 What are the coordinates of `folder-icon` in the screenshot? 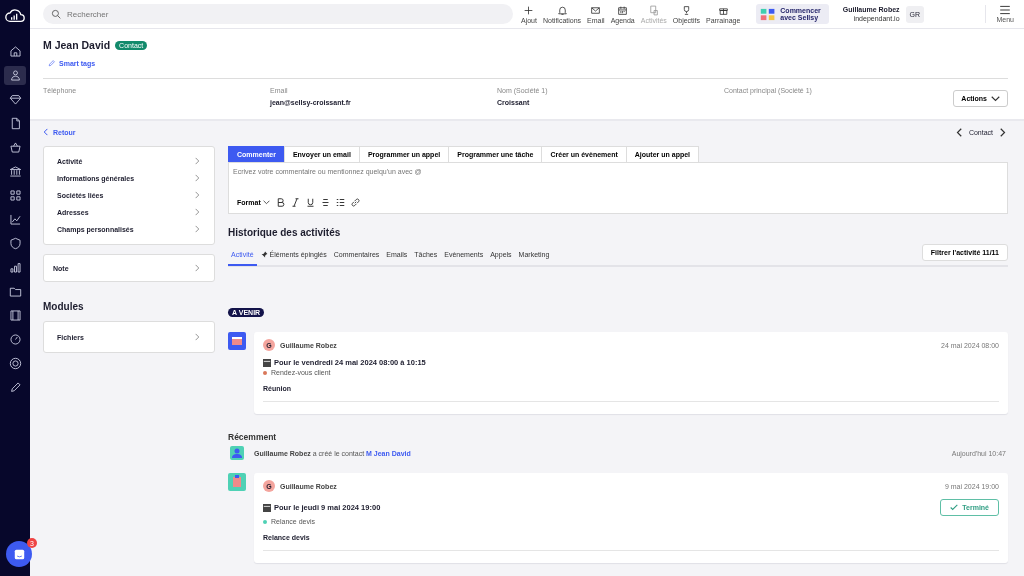 It's located at (15, 291).